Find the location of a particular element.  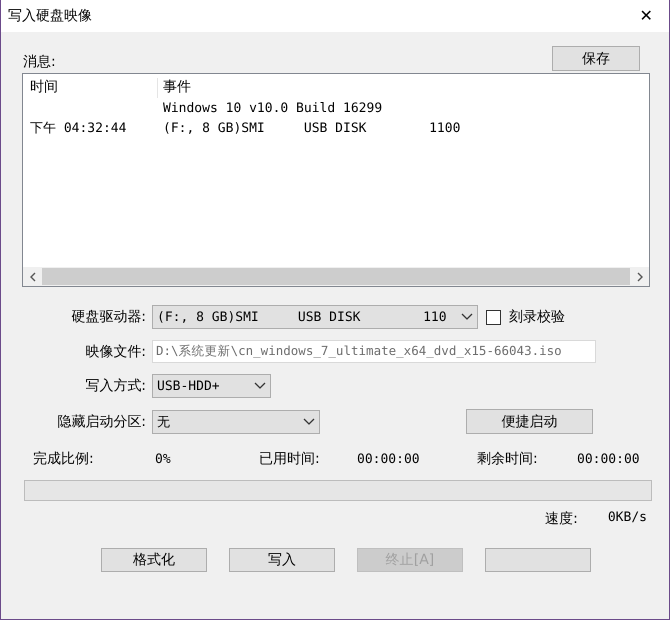

speed-label: 速度: is located at coordinates (561, 519).